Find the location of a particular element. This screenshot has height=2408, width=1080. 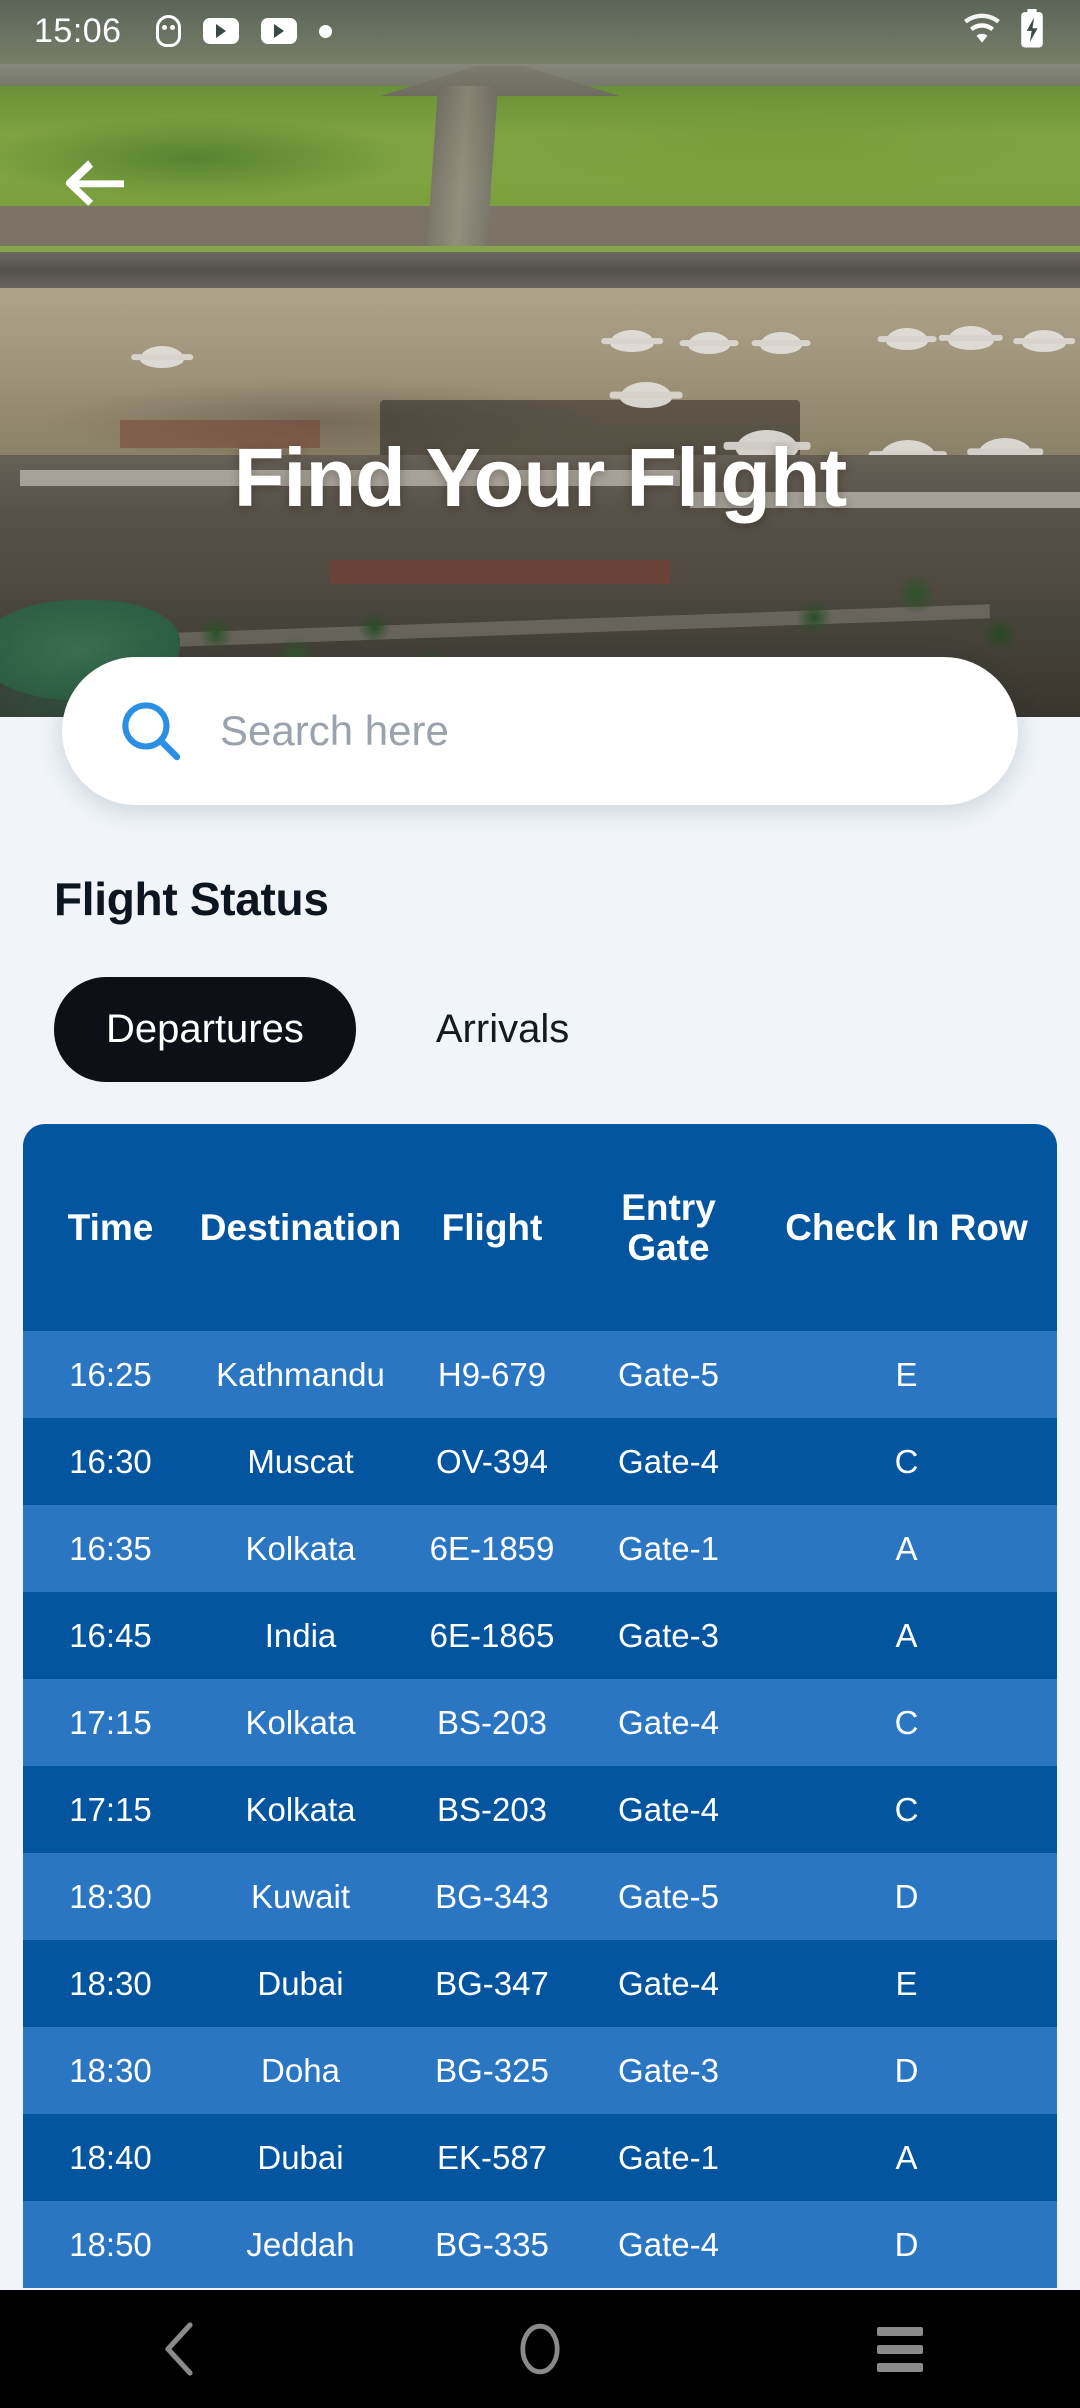

column-header-flight: Flight is located at coordinates (492, 1227).